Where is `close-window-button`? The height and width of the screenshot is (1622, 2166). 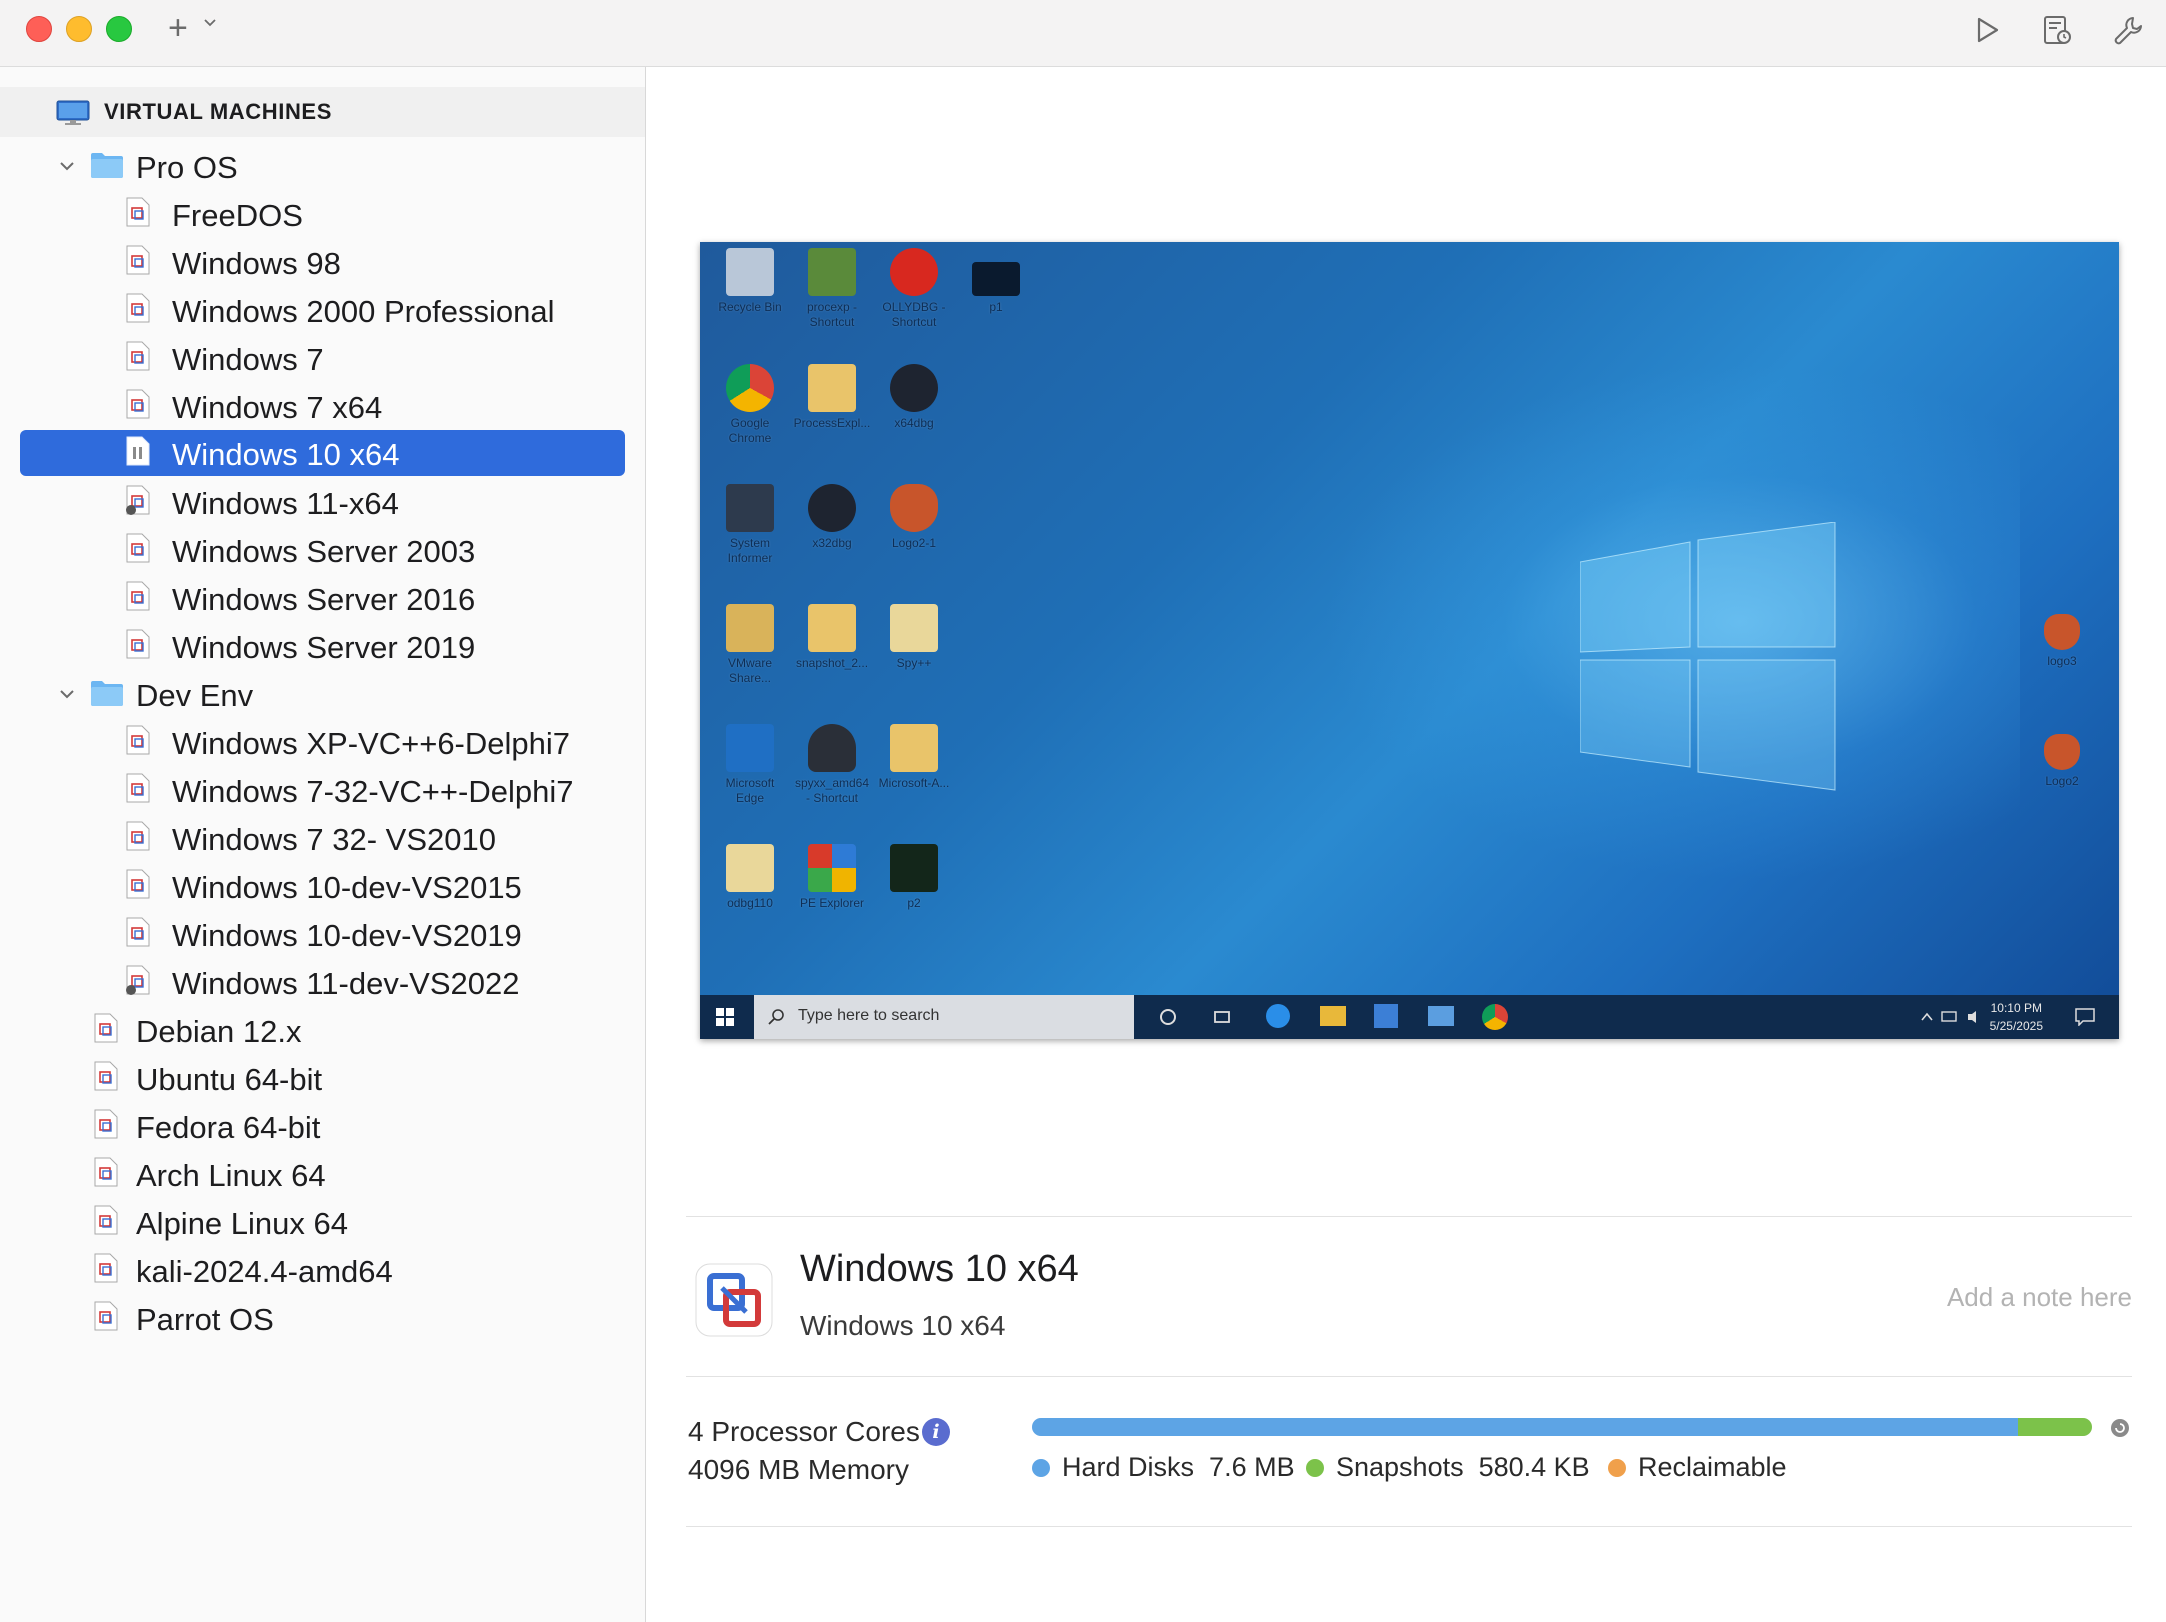
close-window-button is located at coordinates (39, 29).